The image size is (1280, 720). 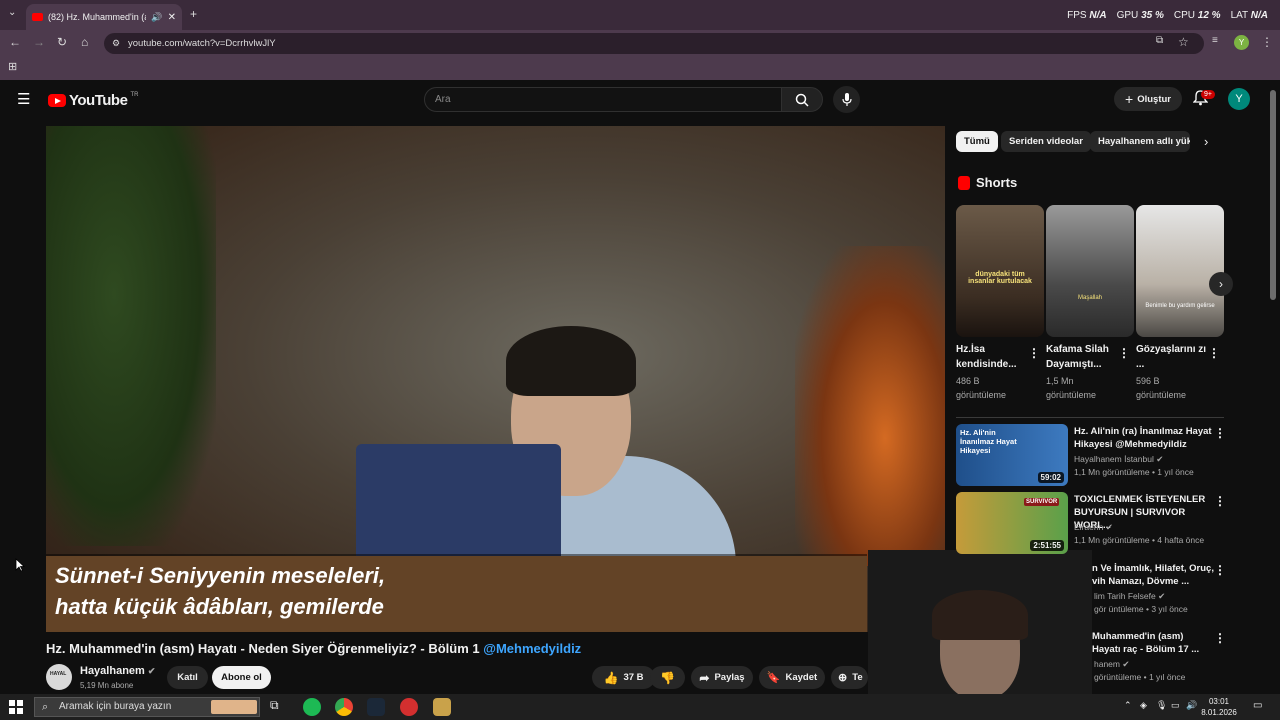 I want to click on account-avatar: Y, so click(x=1239, y=99).